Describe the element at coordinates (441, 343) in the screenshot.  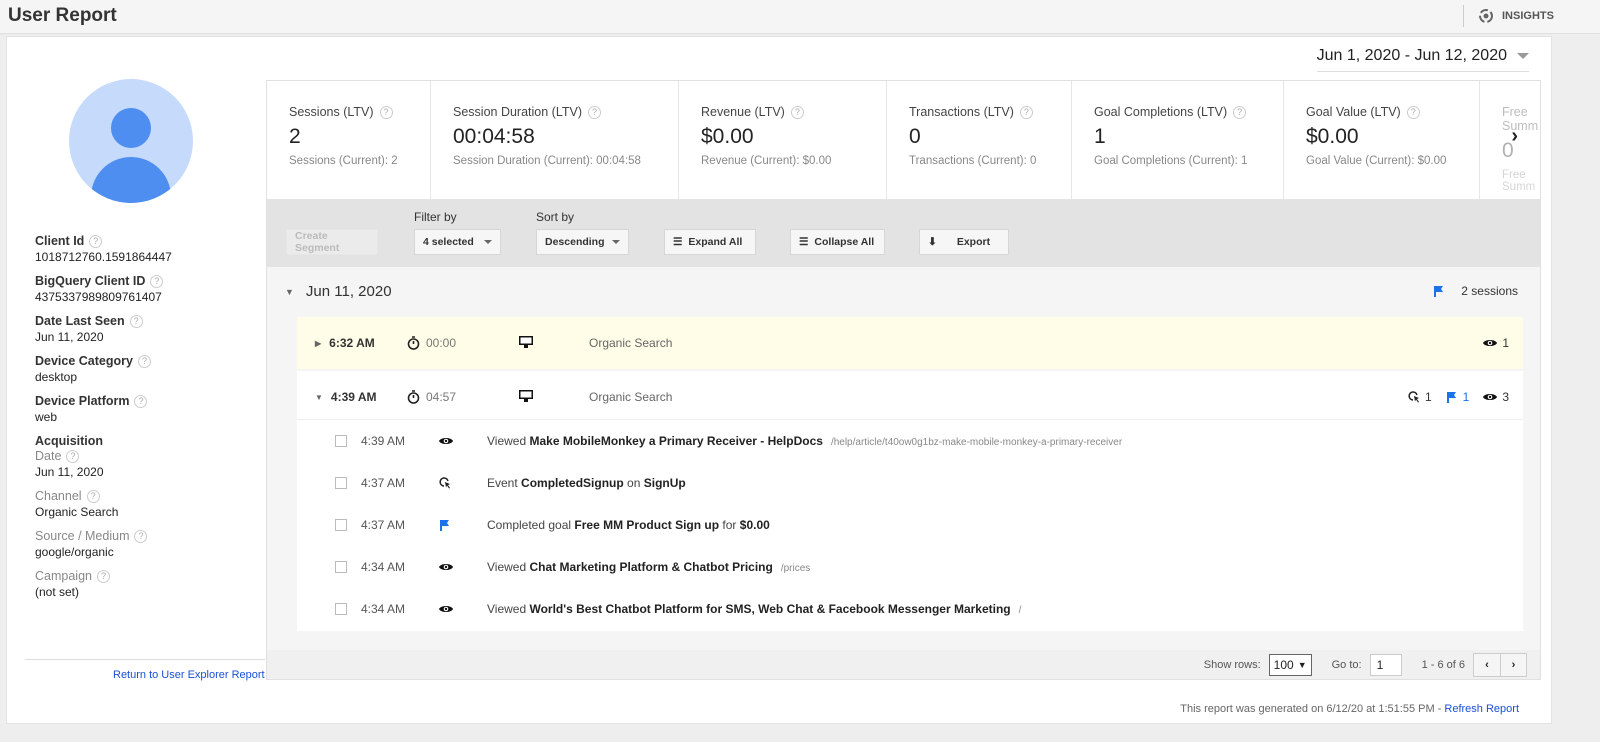
I see `session-duration: 00:00` at that location.